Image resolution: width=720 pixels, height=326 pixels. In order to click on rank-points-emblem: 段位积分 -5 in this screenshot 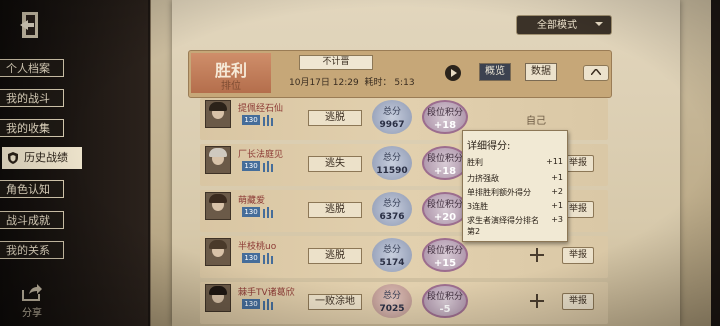, I will do `click(445, 301)`.